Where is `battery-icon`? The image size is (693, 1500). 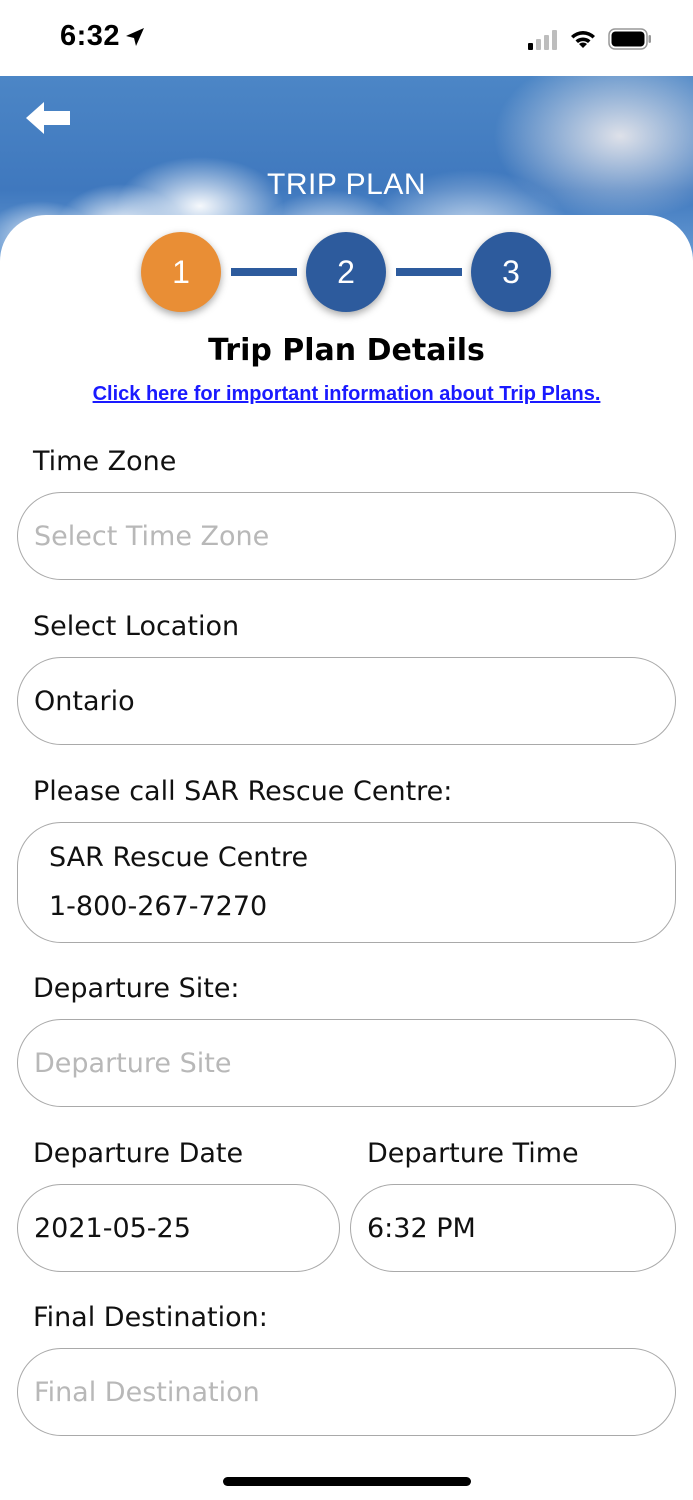
battery-icon is located at coordinates (629, 39).